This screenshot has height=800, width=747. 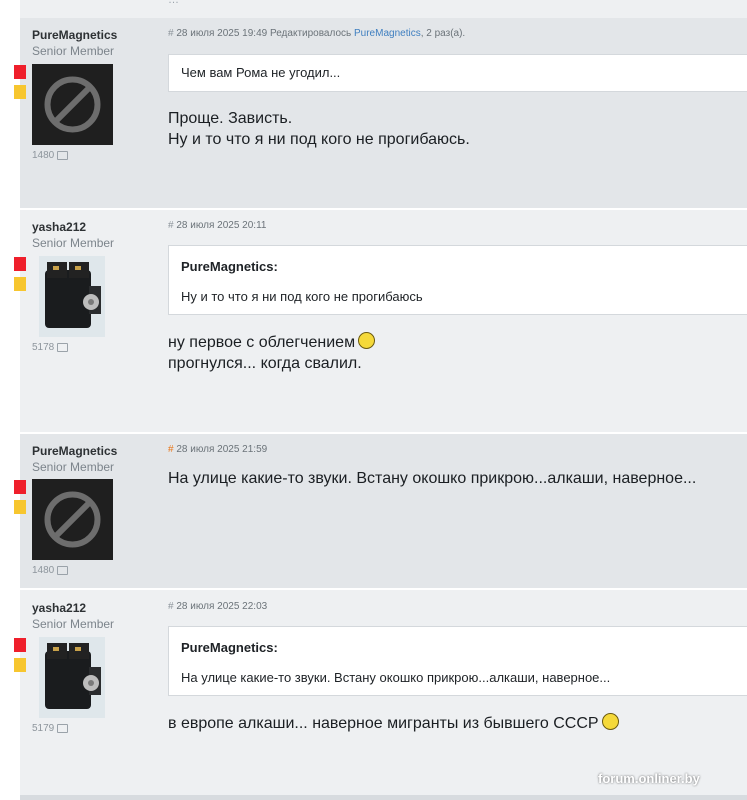 What do you see at coordinates (383, 797) in the screenshot?
I see `next-post-remnant` at bounding box center [383, 797].